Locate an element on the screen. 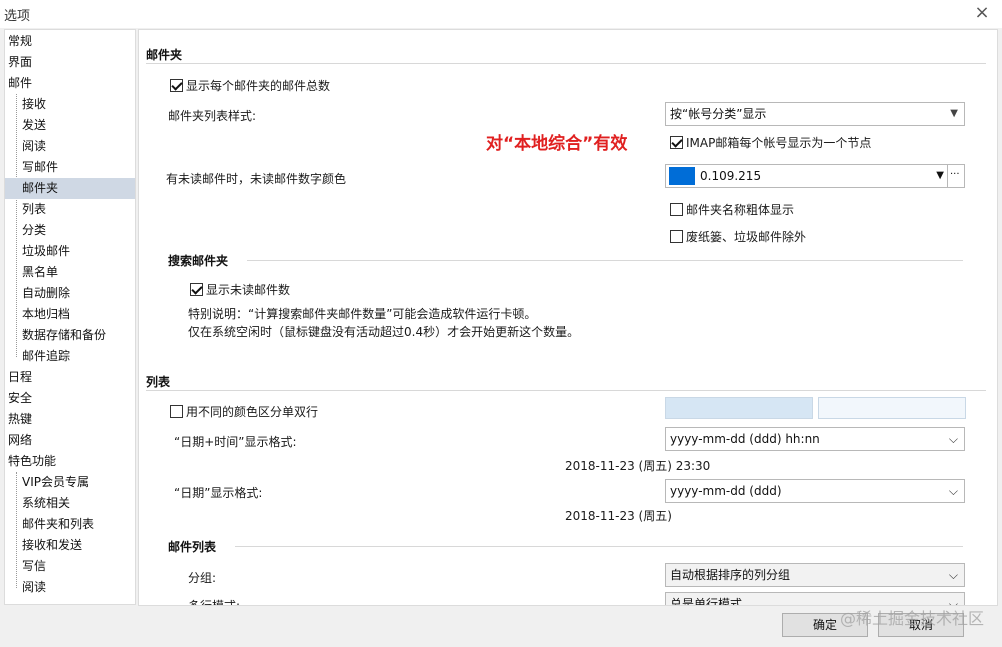 This screenshot has height=647, width=1002. datetime-preview: 2018-11-23 (周五) 23:30 is located at coordinates (638, 466).